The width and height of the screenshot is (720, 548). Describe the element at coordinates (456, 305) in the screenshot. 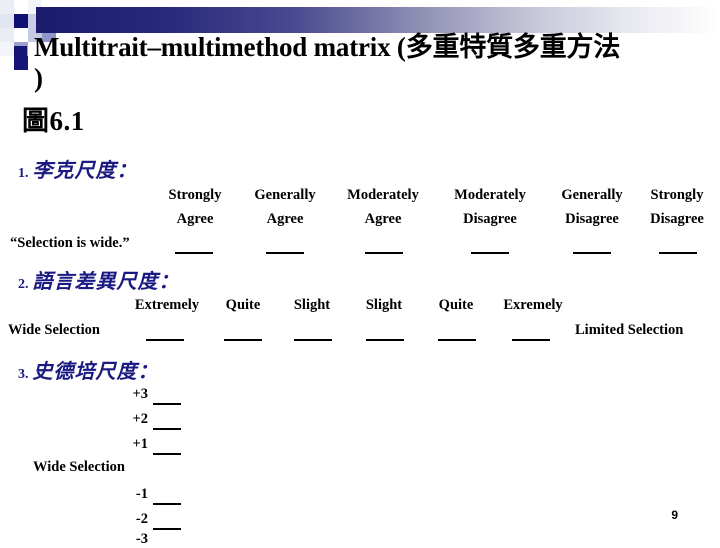

I see `s2-col-4-label: Quite` at that location.